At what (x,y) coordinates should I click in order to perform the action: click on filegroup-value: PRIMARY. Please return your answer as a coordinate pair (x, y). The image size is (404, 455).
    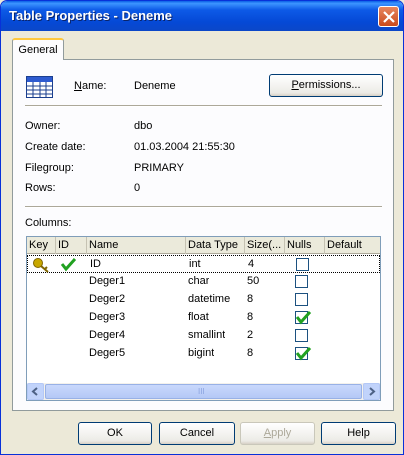
    Looking at the image, I should click on (159, 168).